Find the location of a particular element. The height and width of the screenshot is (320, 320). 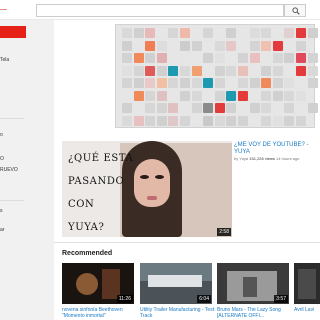

thumbnail-scene is located at coordinates (307, 284).